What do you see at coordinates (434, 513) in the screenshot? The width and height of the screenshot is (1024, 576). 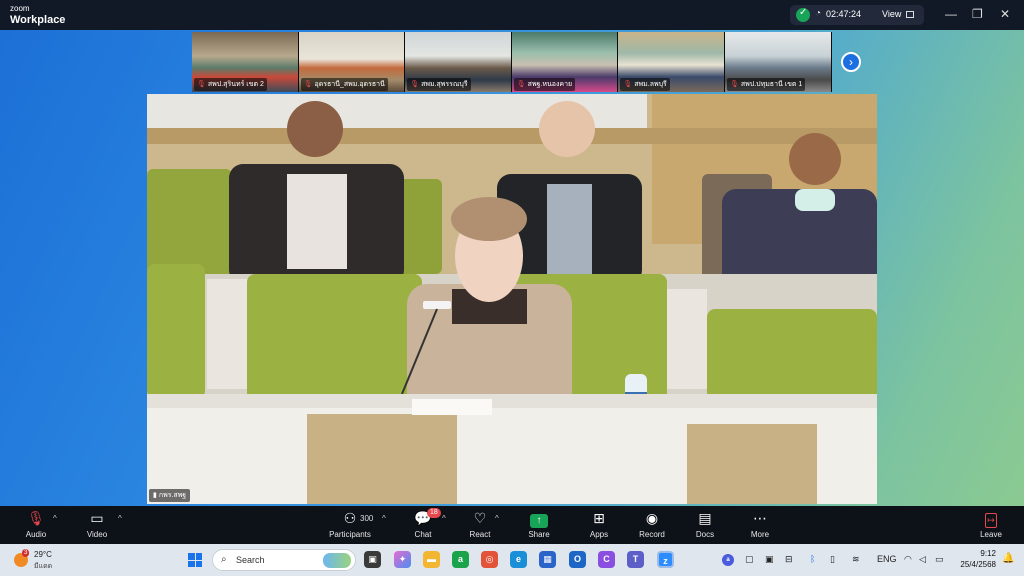 I see `chat-unread-badge: 18` at bounding box center [434, 513].